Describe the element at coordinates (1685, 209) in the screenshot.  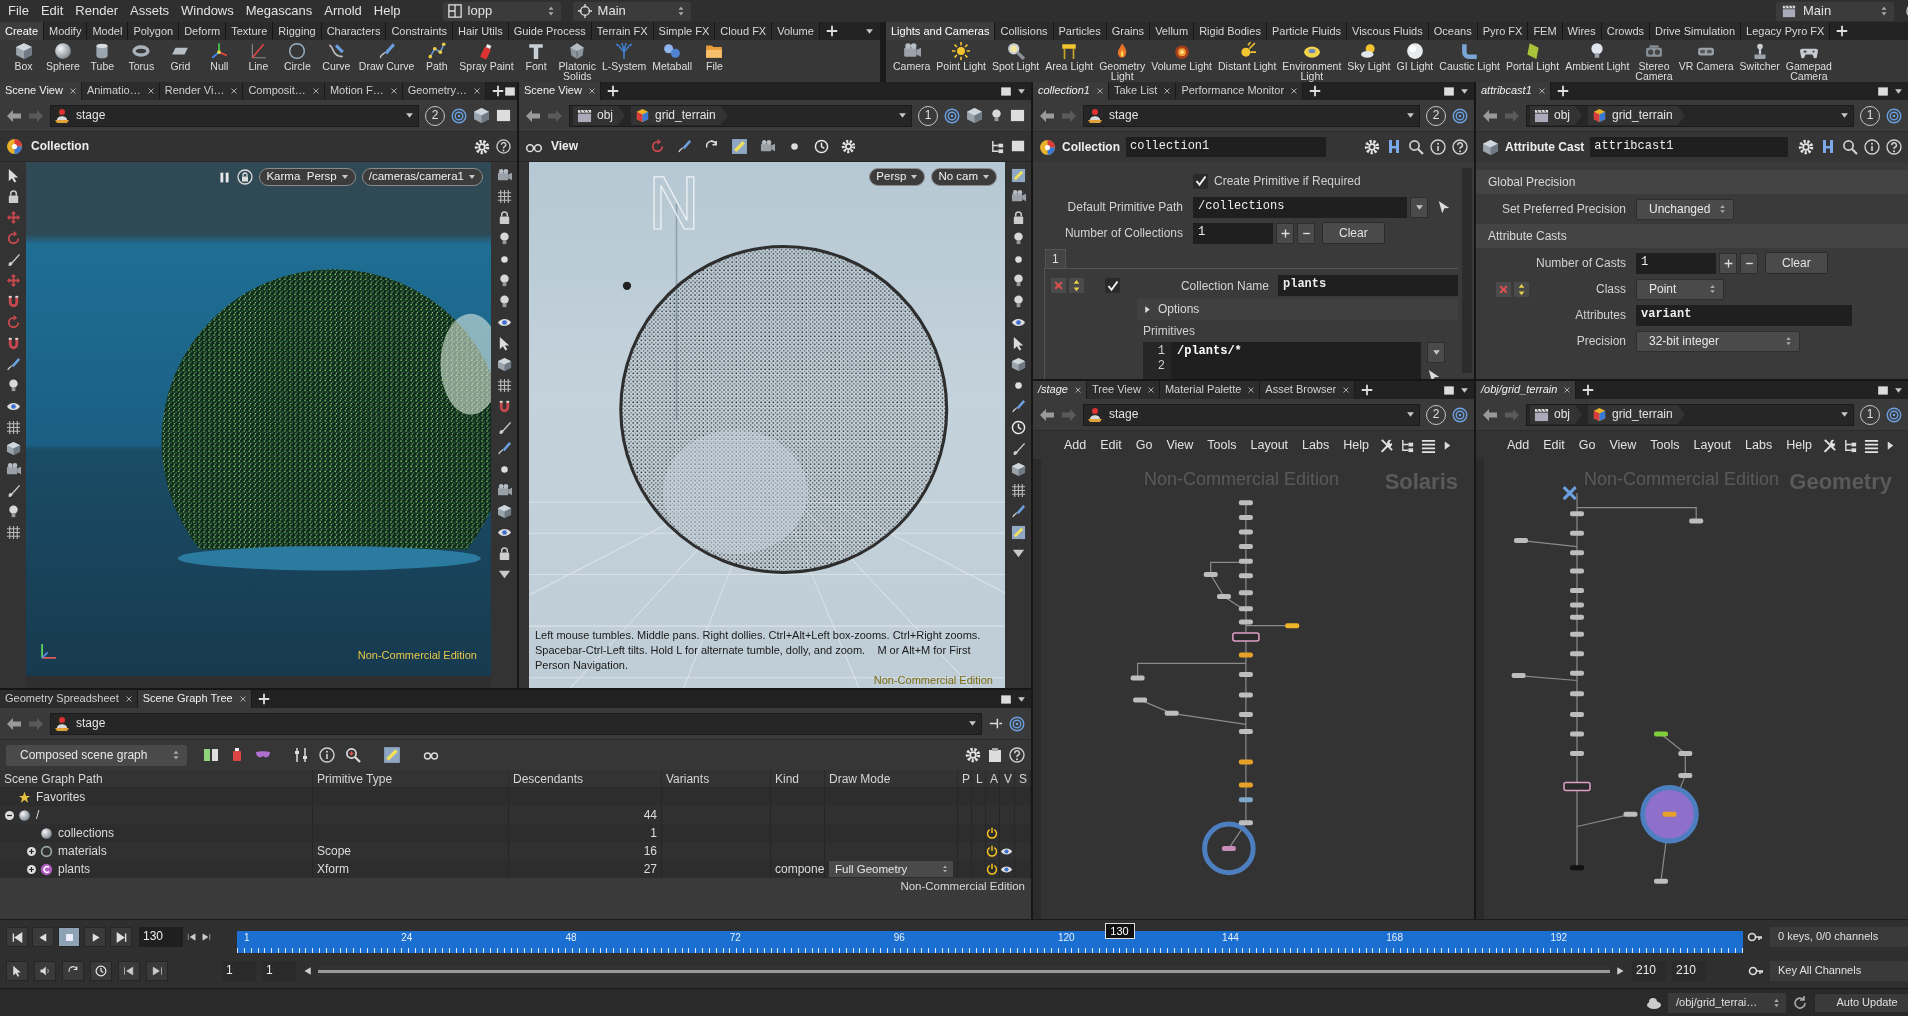
I see `dropdown-menu: Unchanged` at that location.